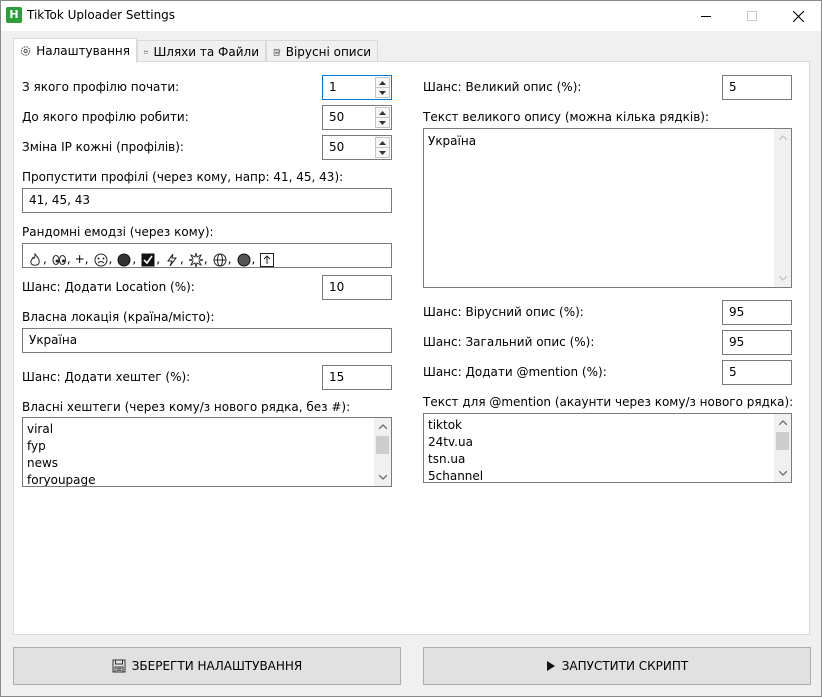  I want to click on random-emoji-input: , , +, , , , , , , ,, so click(207, 255).